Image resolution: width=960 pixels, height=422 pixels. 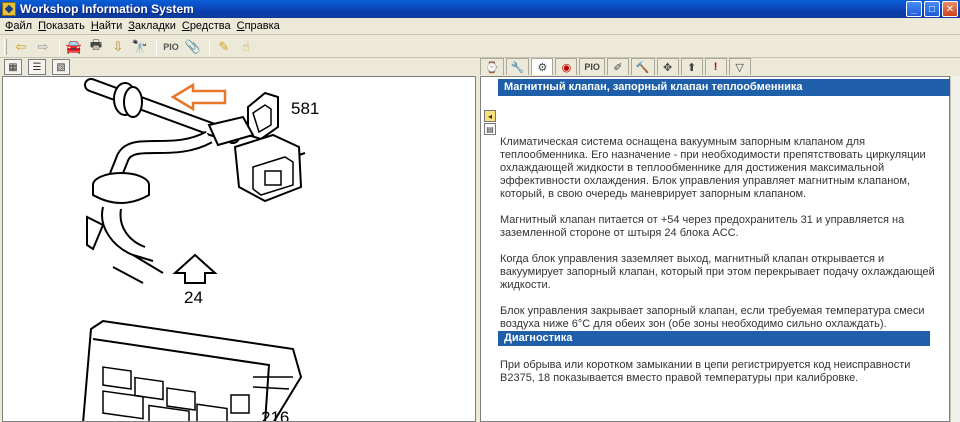 I want to click on back-link-icon: ◂, so click(x=490, y=116).